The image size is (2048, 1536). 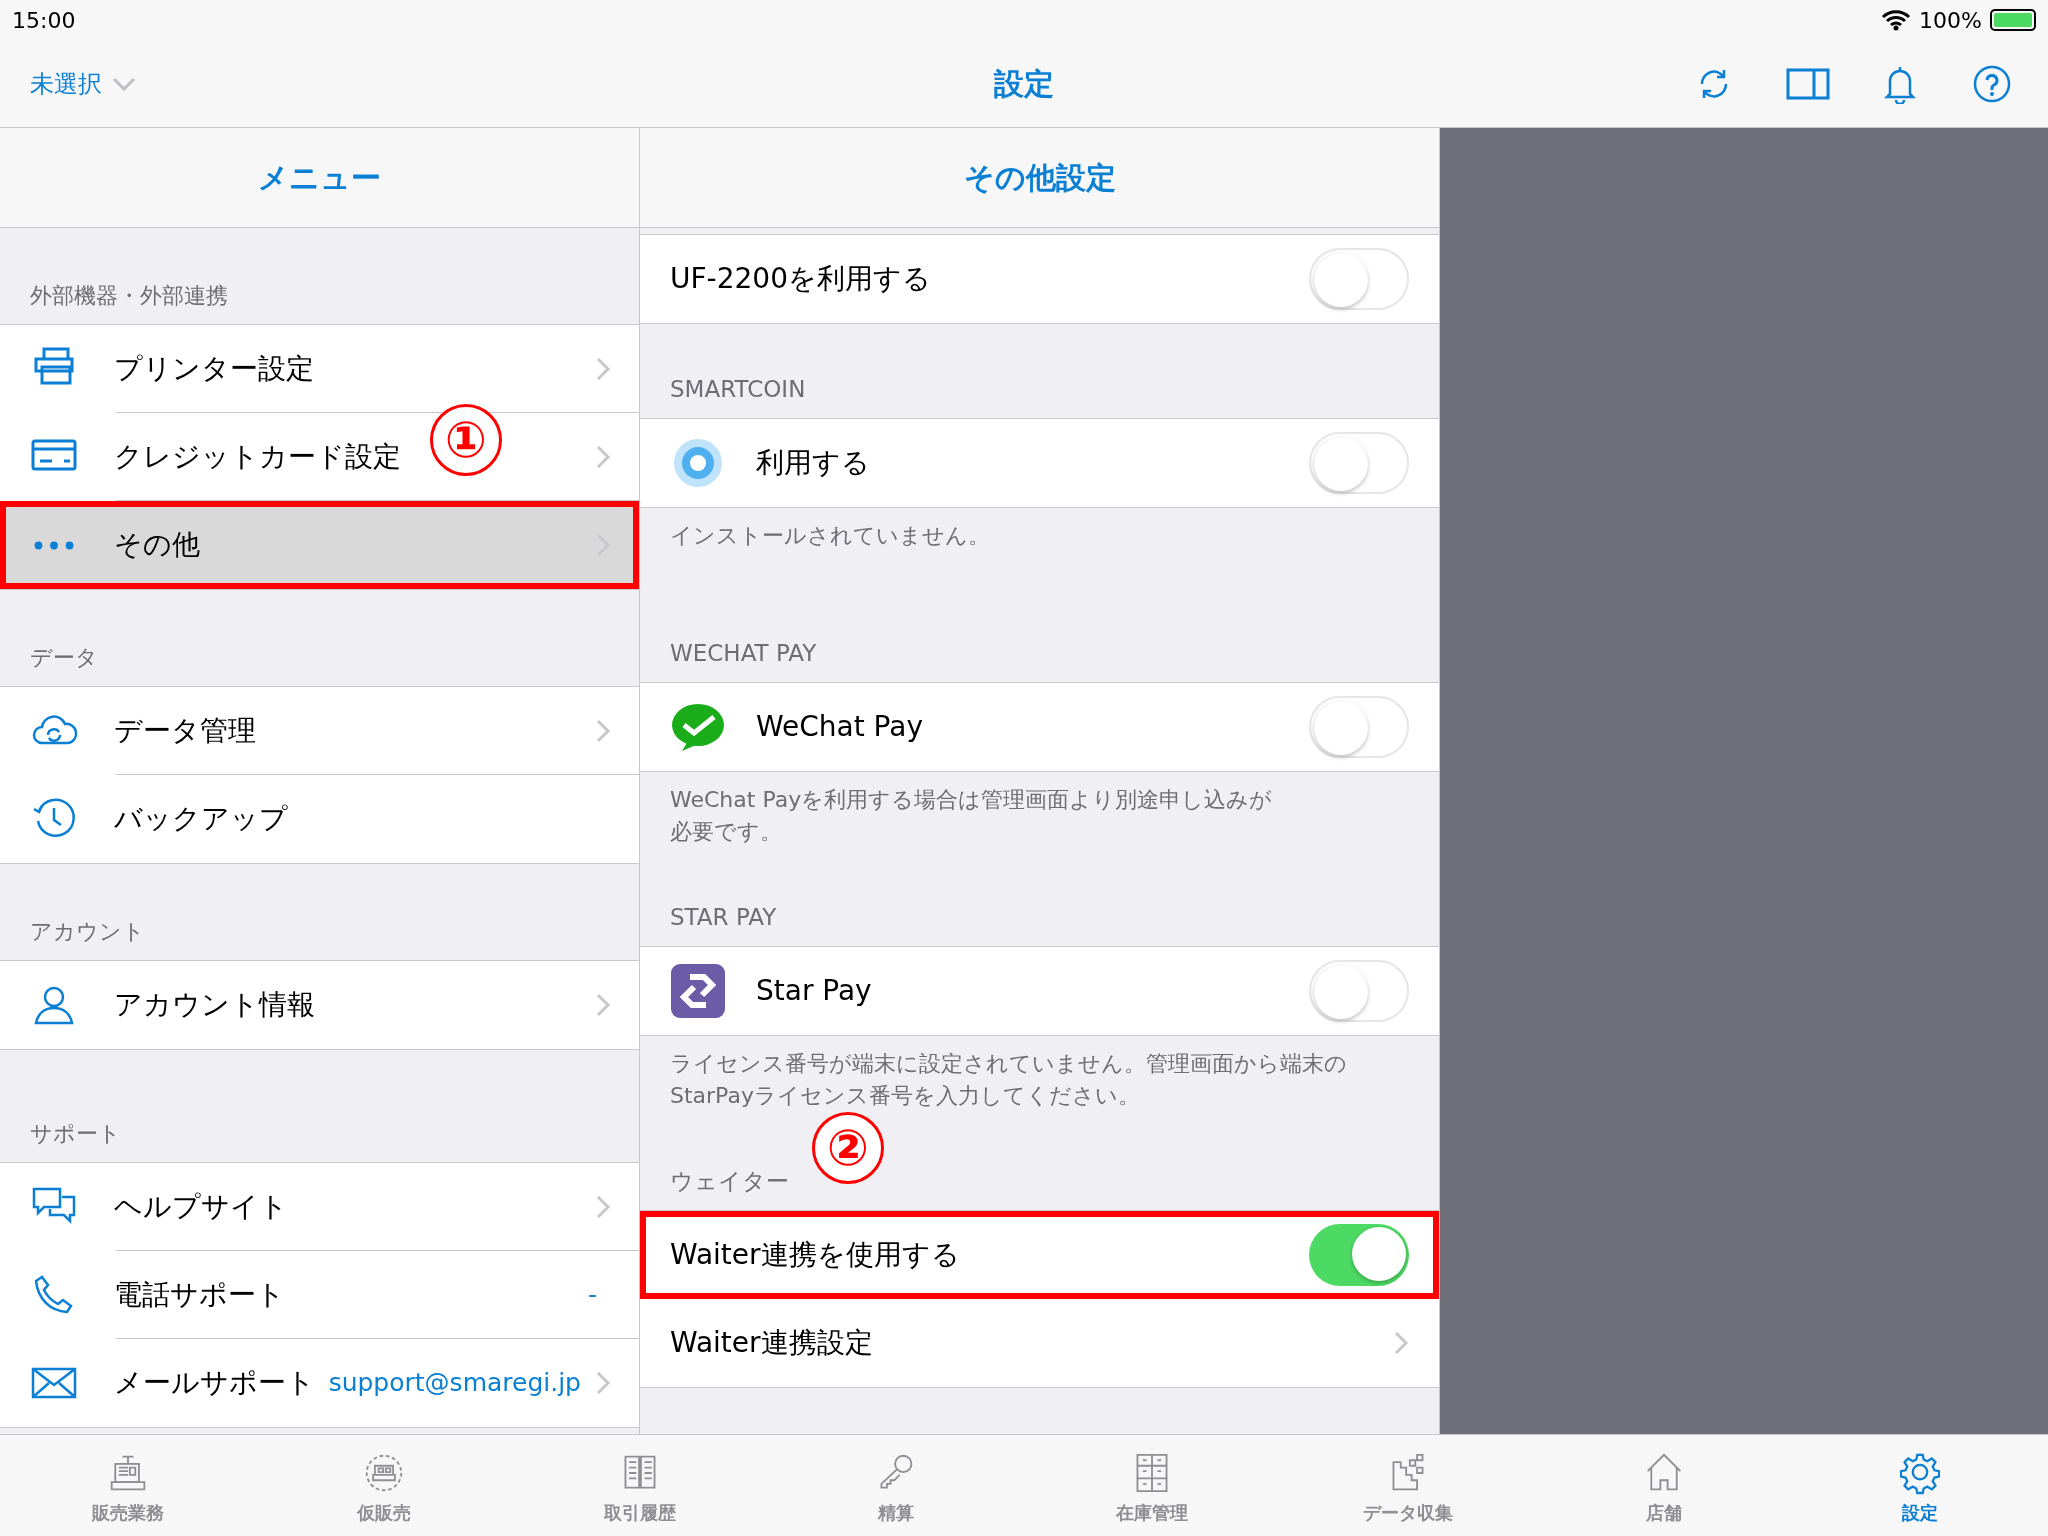 What do you see at coordinates (129, 296) in the screenshot?
I see `section-header: 外部機器・外部連携` at bounding box center [129, 296].